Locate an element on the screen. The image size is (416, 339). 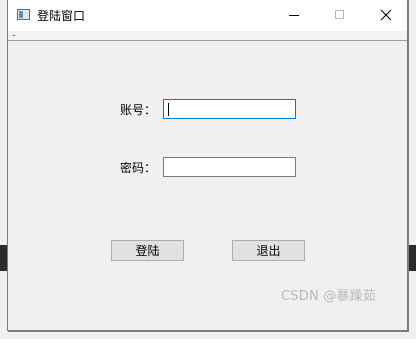
watermark-text: CSDN @暴躁茹 is located at coordinates (328, 296).